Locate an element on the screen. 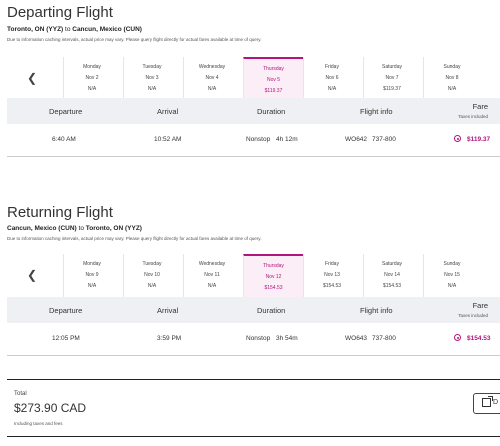  fare-price: $119.37 is located at coordinates (479, 139).